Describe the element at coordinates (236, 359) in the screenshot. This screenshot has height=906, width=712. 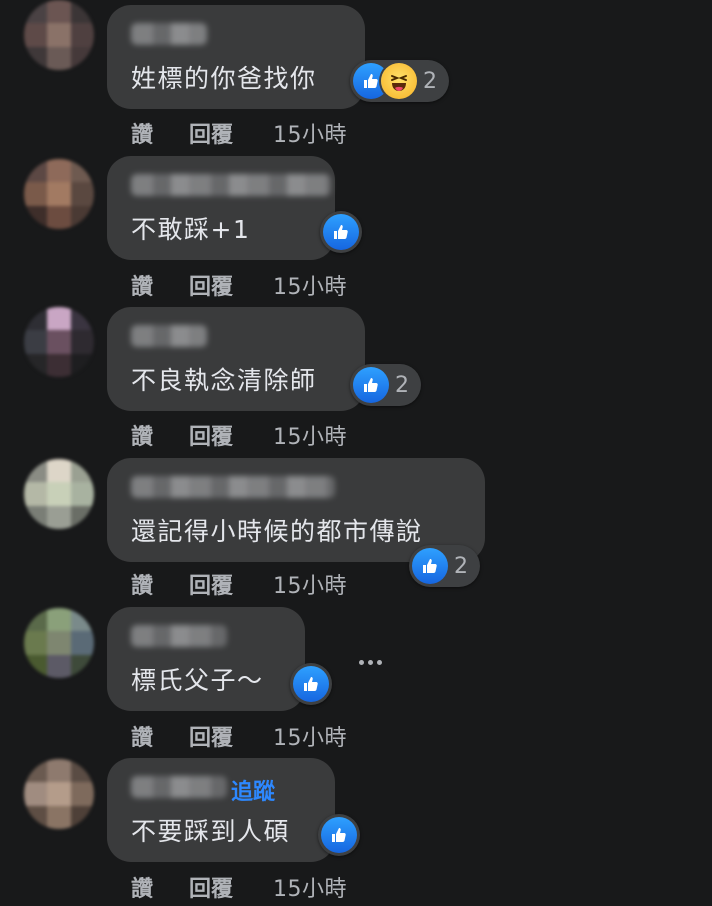
I see `comment-bubble: 不良執念清除師` at that location.